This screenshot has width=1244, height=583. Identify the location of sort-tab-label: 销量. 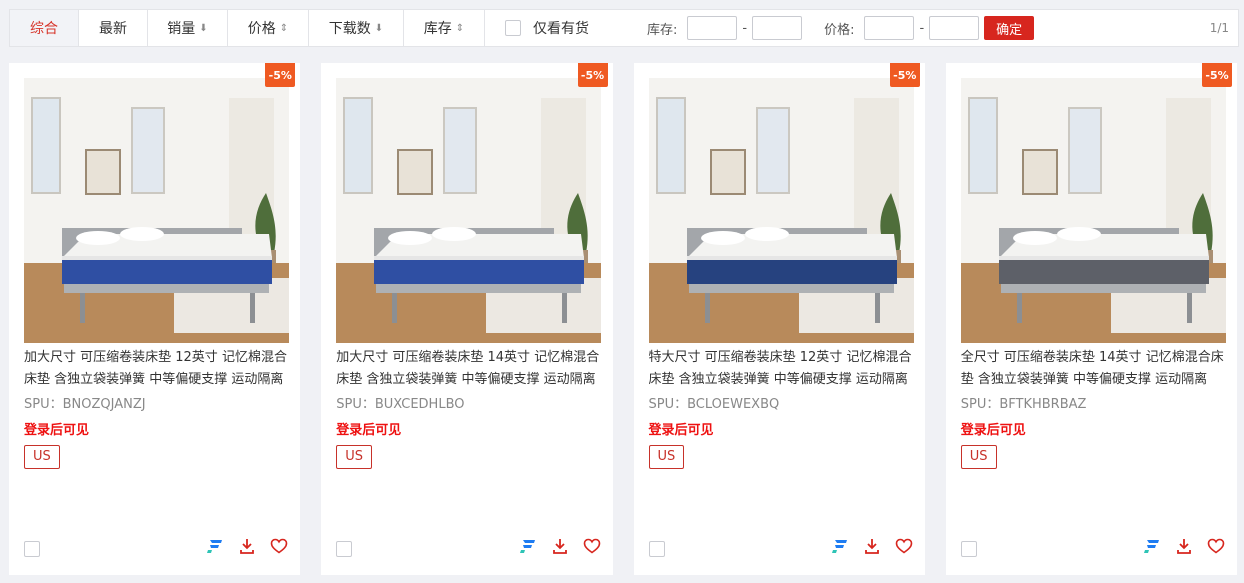
(181, 29).